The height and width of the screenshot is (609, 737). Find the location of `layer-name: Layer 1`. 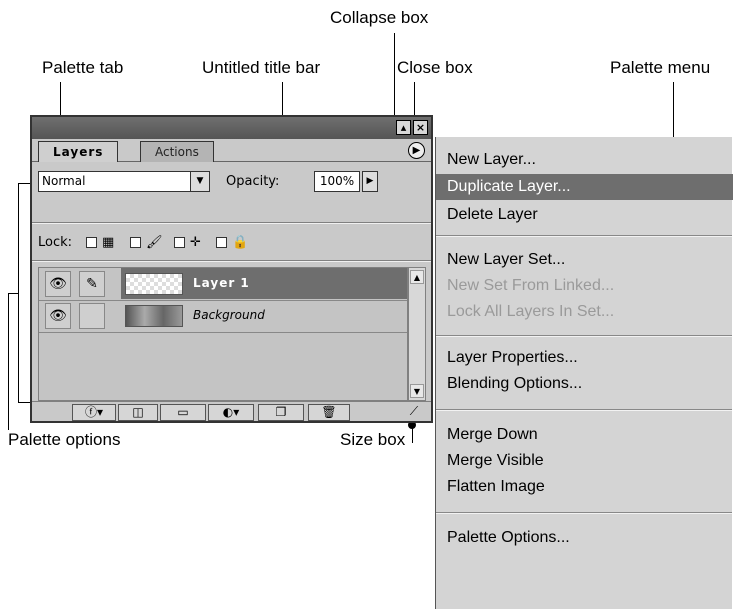

layer-name: Layer 1 is located at coordinates (221, 283).